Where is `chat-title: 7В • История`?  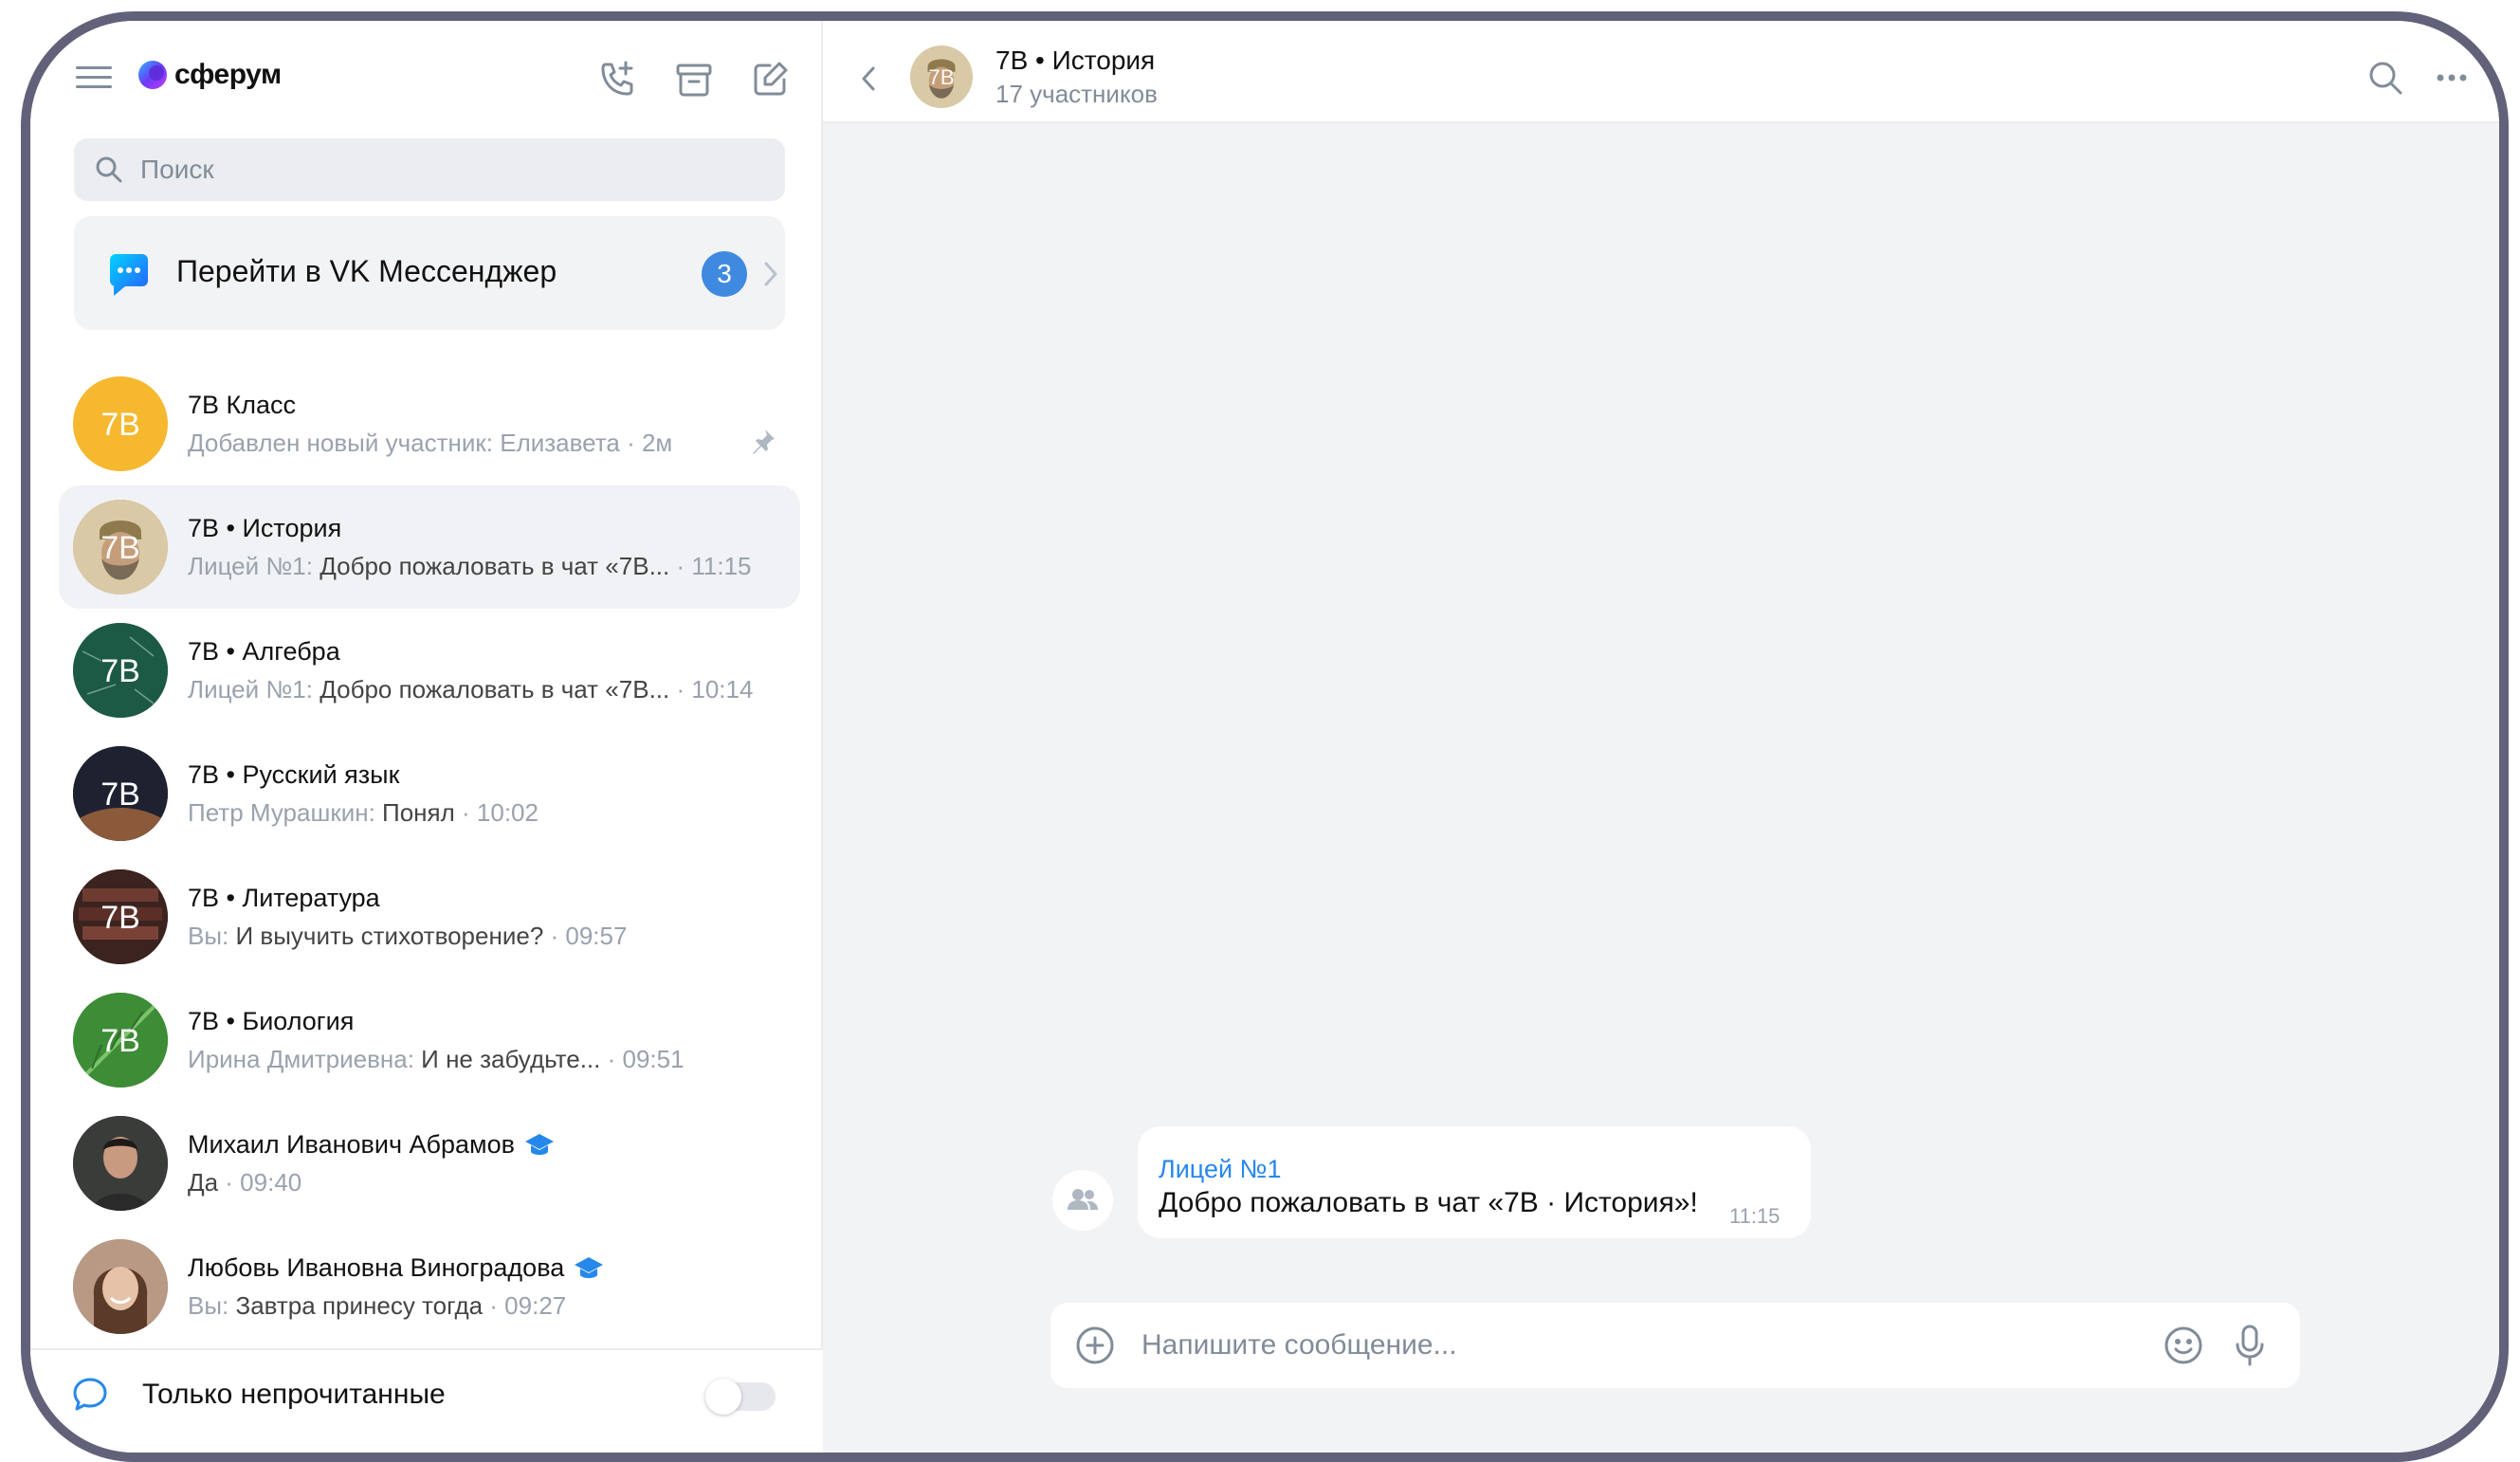 chat-title: 7В • История is located at coordinates (265, 528).